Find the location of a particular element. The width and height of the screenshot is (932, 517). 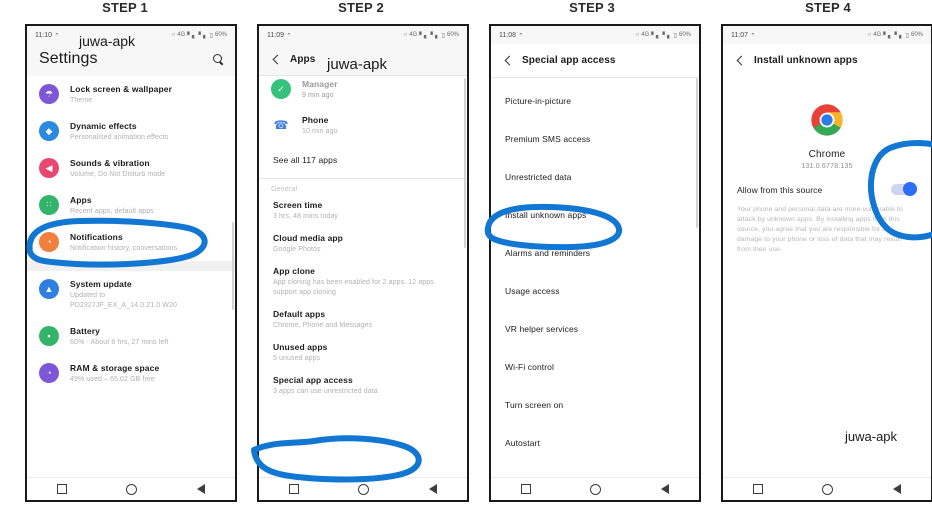

allow-from-this-source-toggle is located at coordinates (904, 189).